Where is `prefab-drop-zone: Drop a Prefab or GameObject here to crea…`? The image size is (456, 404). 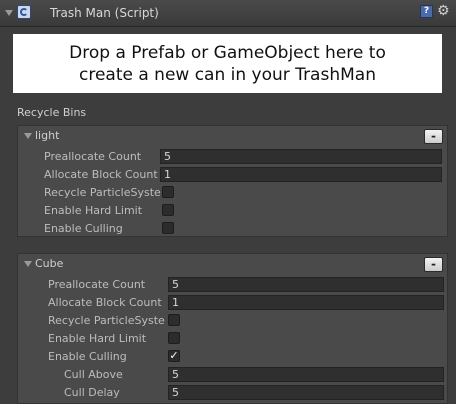
prefab-drop-zone: Drop a Prefab or GameObject here to crea… is located at coordinates (227, 63).